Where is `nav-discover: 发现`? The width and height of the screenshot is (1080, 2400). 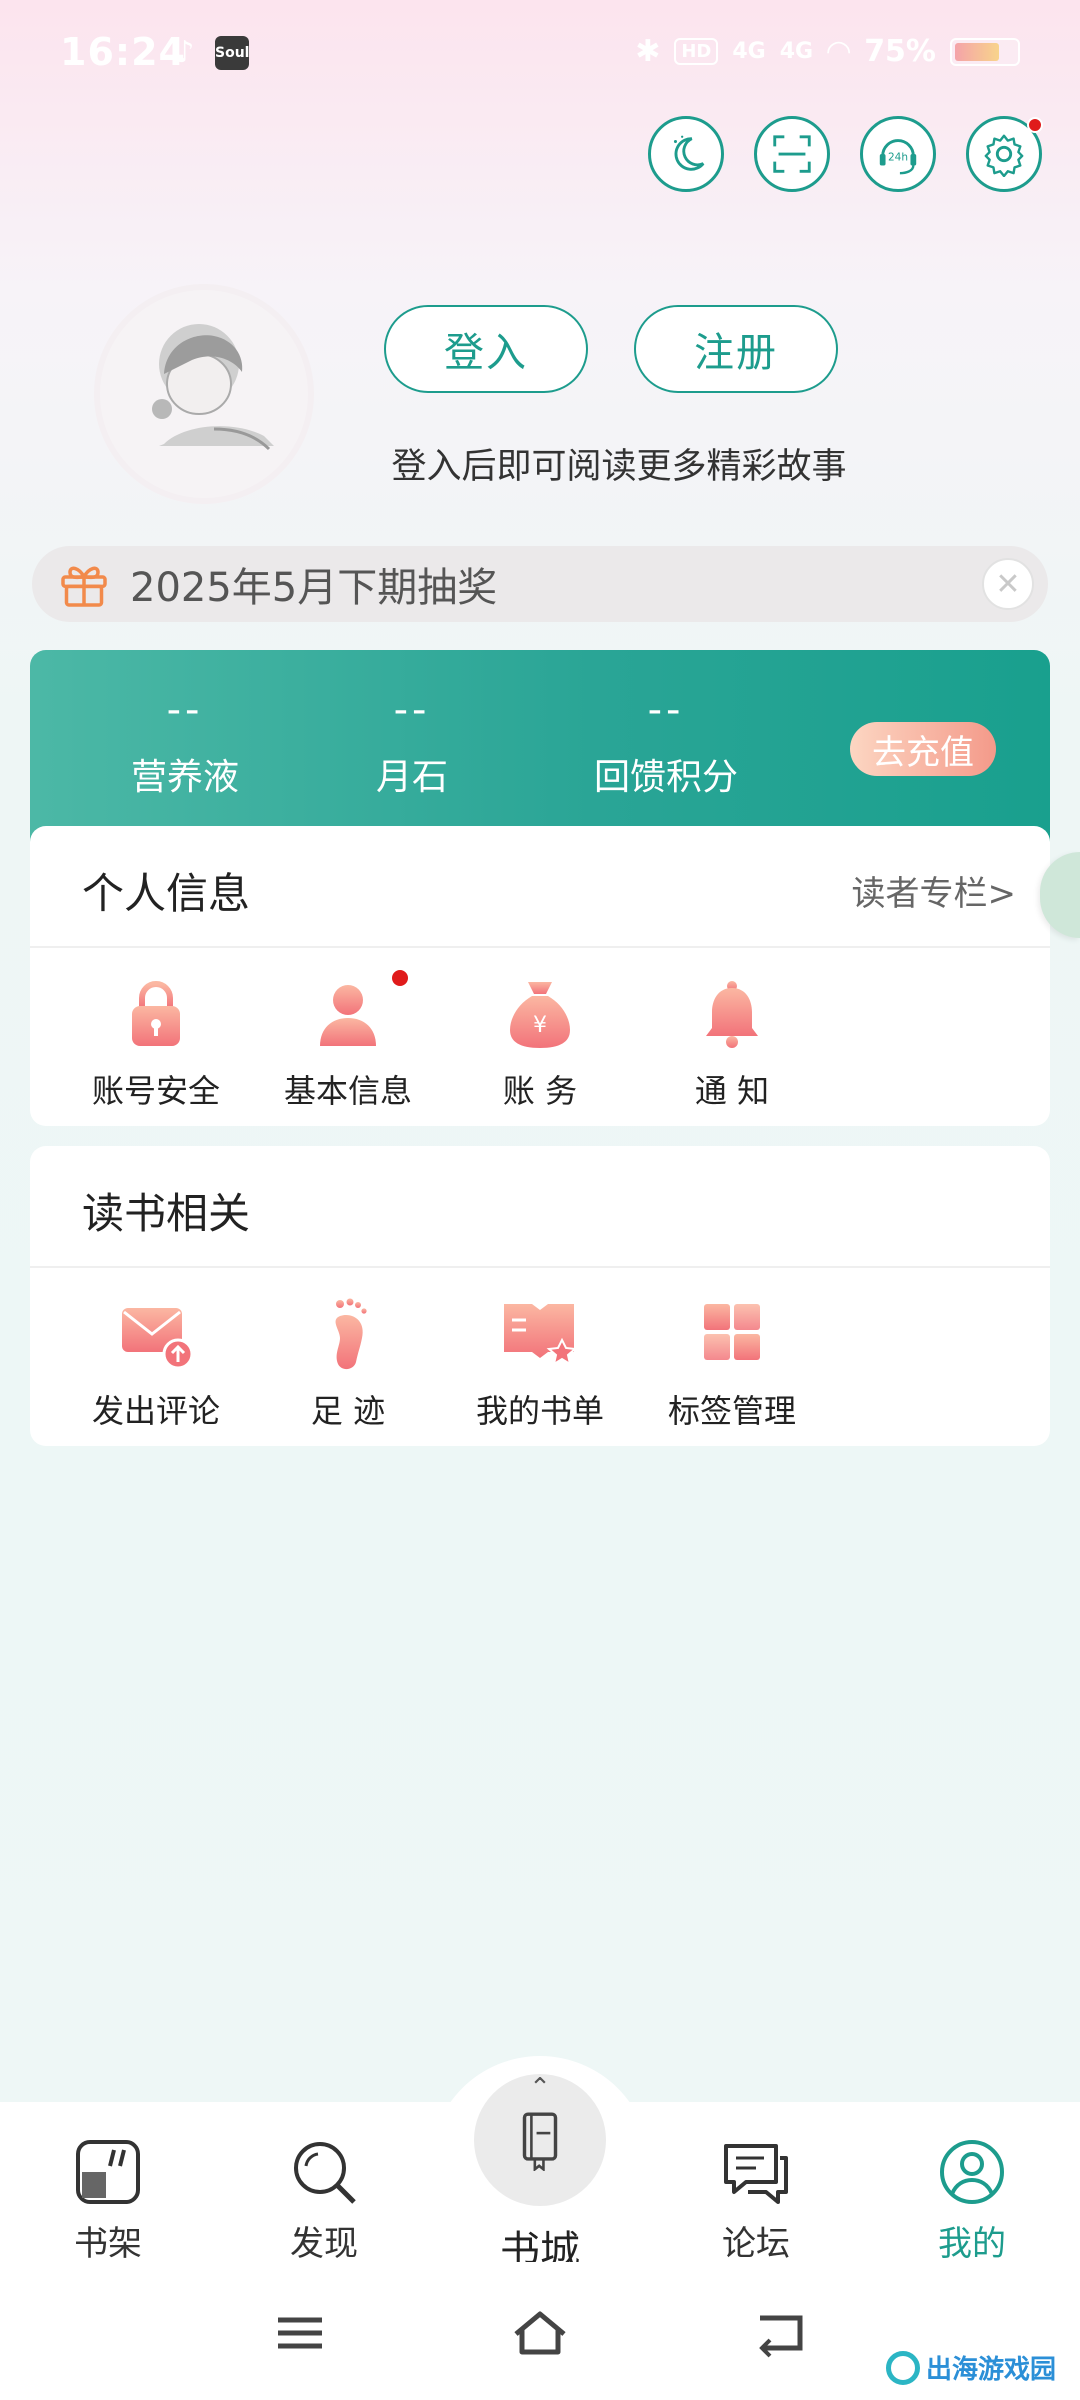
nav-discover: 发现 is located at coordinates (324, 2200).